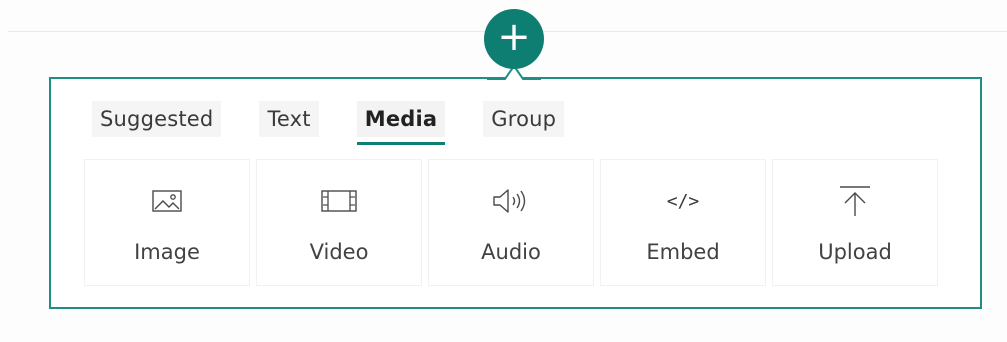 The image size is (1007, 342). Describe the element at coordinates (339, 222) in the screenshot. I see `tile-video: Video` at that location.